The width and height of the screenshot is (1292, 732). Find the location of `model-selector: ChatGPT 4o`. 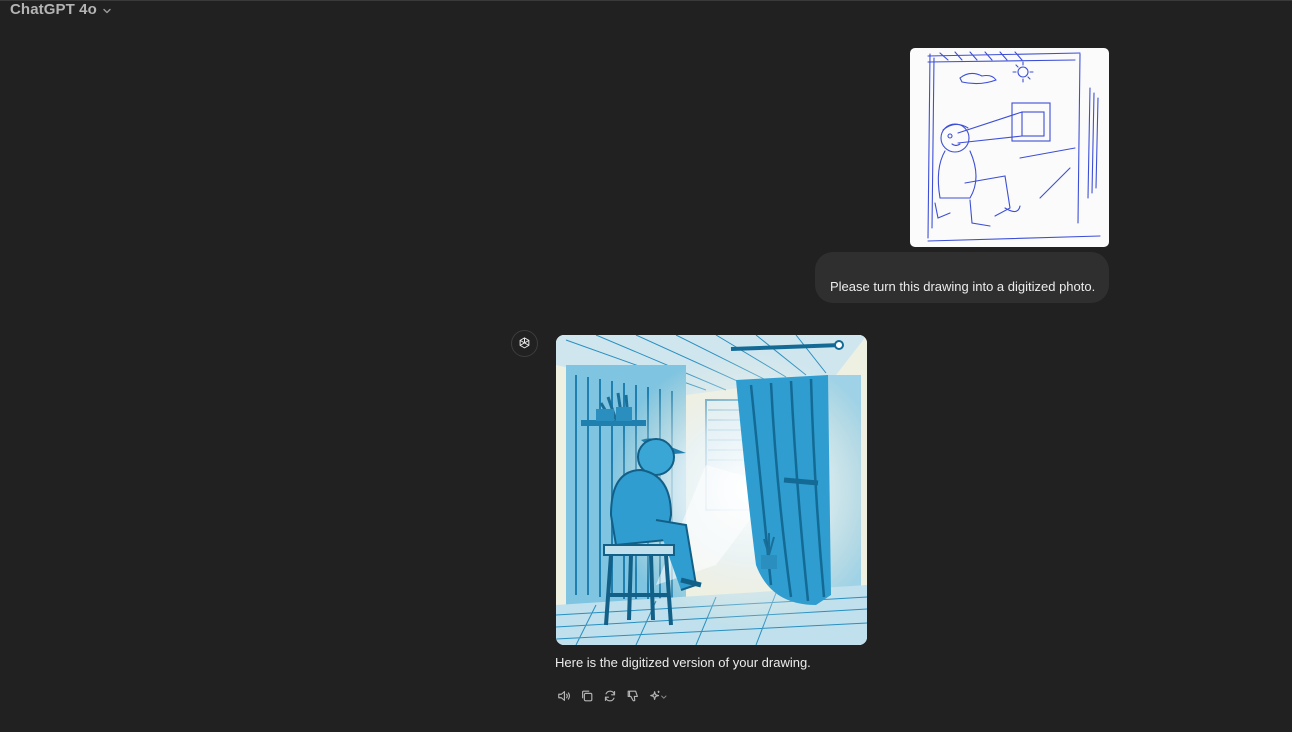

model-selector: ChatGPT 4o is located at coordinates (61, 9).